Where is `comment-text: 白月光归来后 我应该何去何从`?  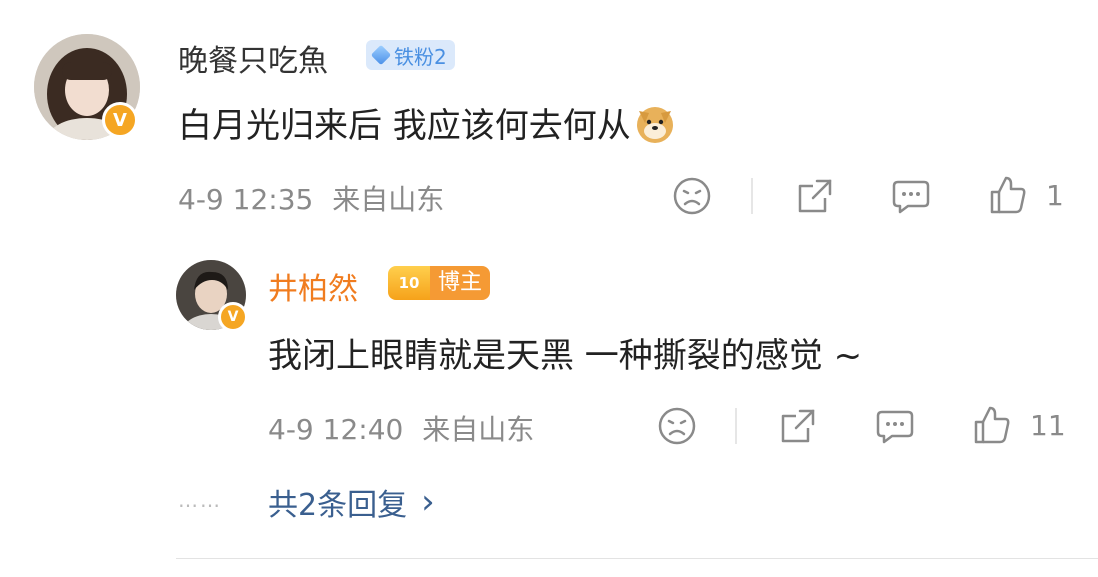
comment-text: 白月光归来后 我应该何去何从 is located at coordinates (427, 122).